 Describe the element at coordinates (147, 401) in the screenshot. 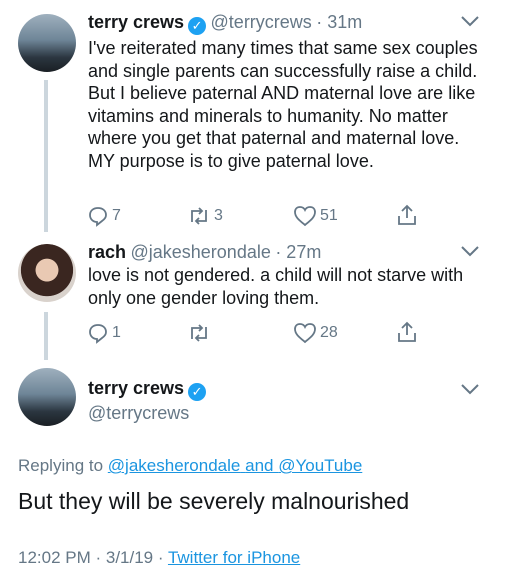

I see `main-tweet-author: terry crews ✓ @terrycrews` at that location.